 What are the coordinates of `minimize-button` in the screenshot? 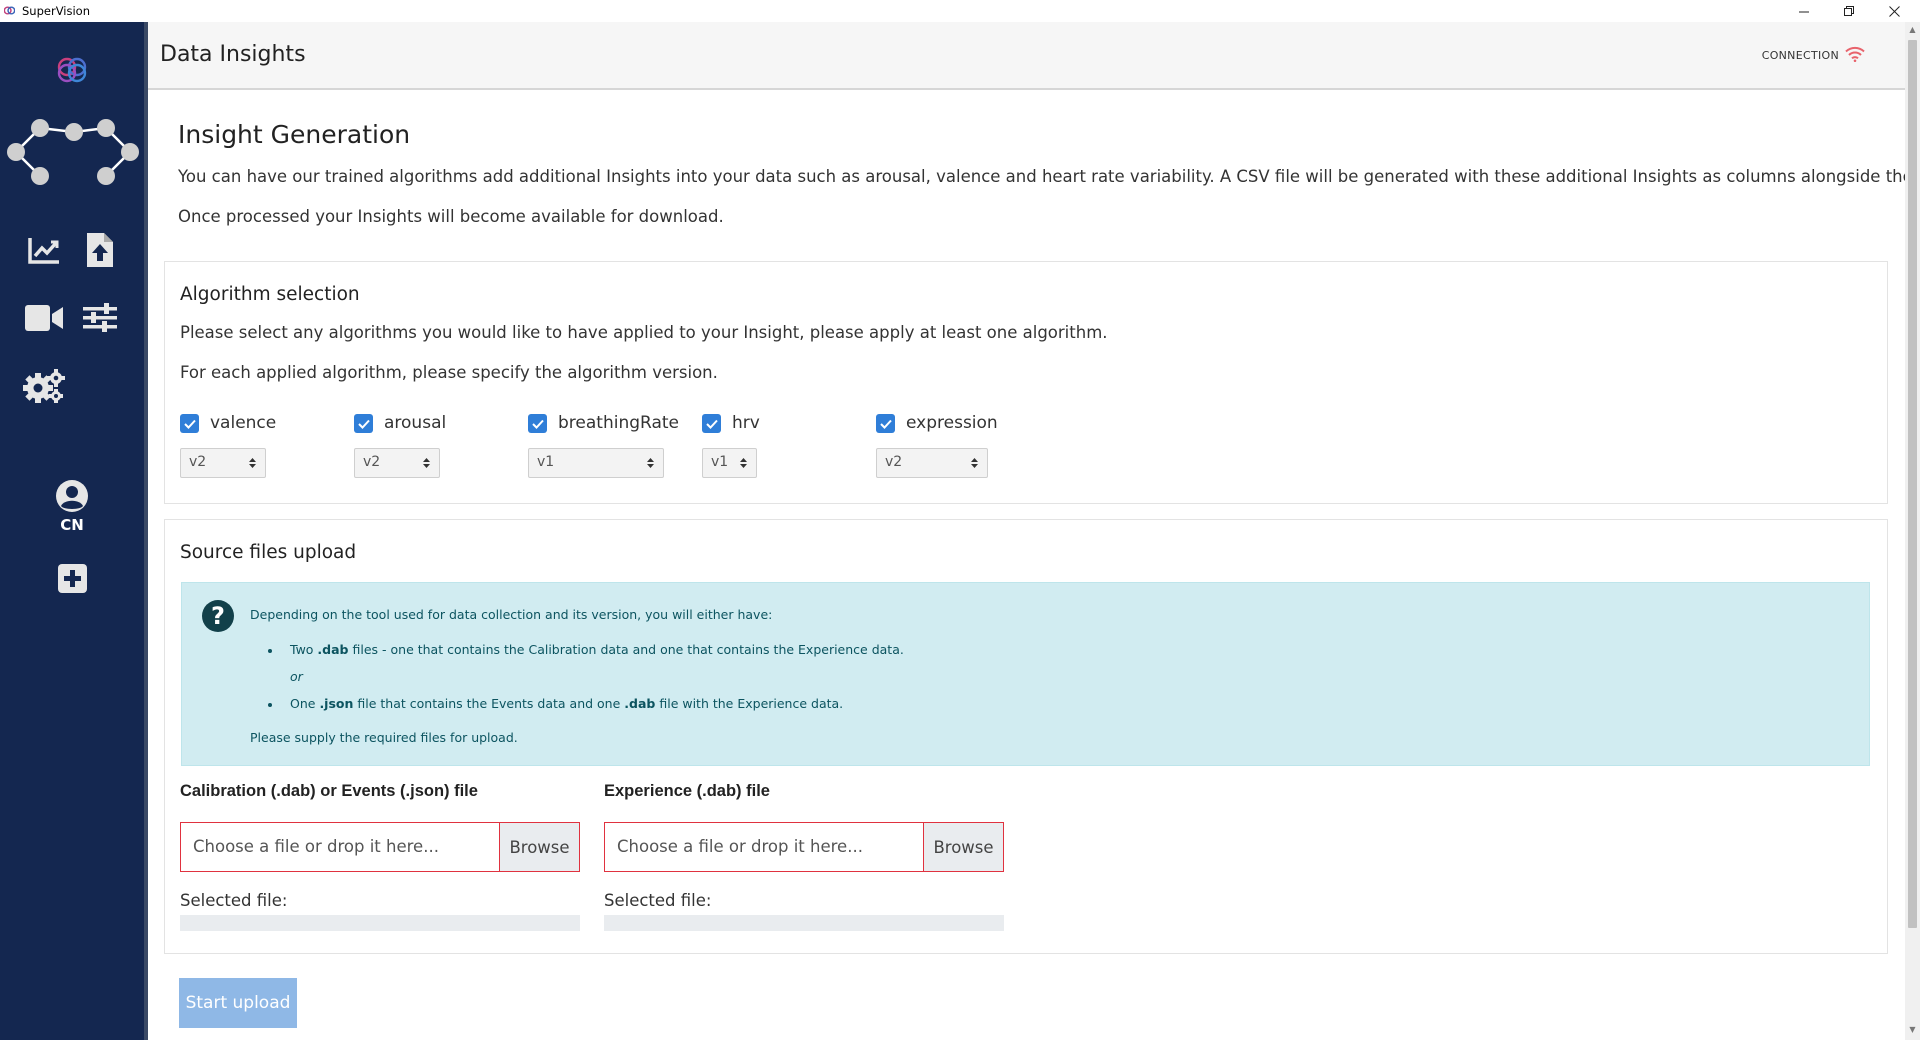 It's located at (1804, 11).